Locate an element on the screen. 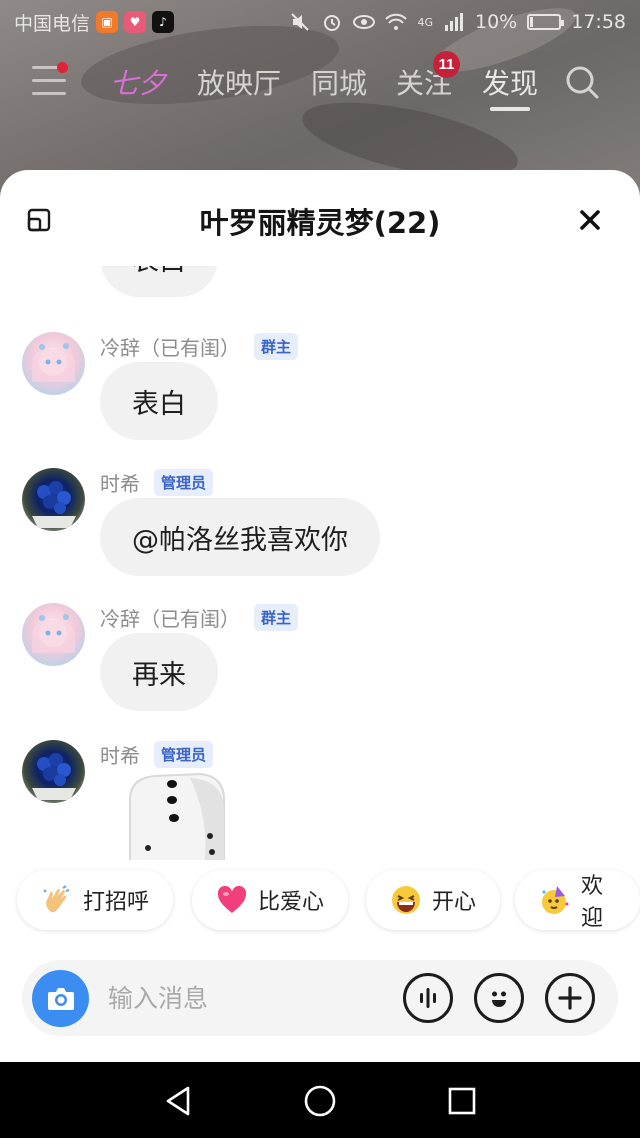 This screenshot has height=1138, width=640. panel-header: 叶罗丽精灵梦(22) is located at coordinates (320, 218).